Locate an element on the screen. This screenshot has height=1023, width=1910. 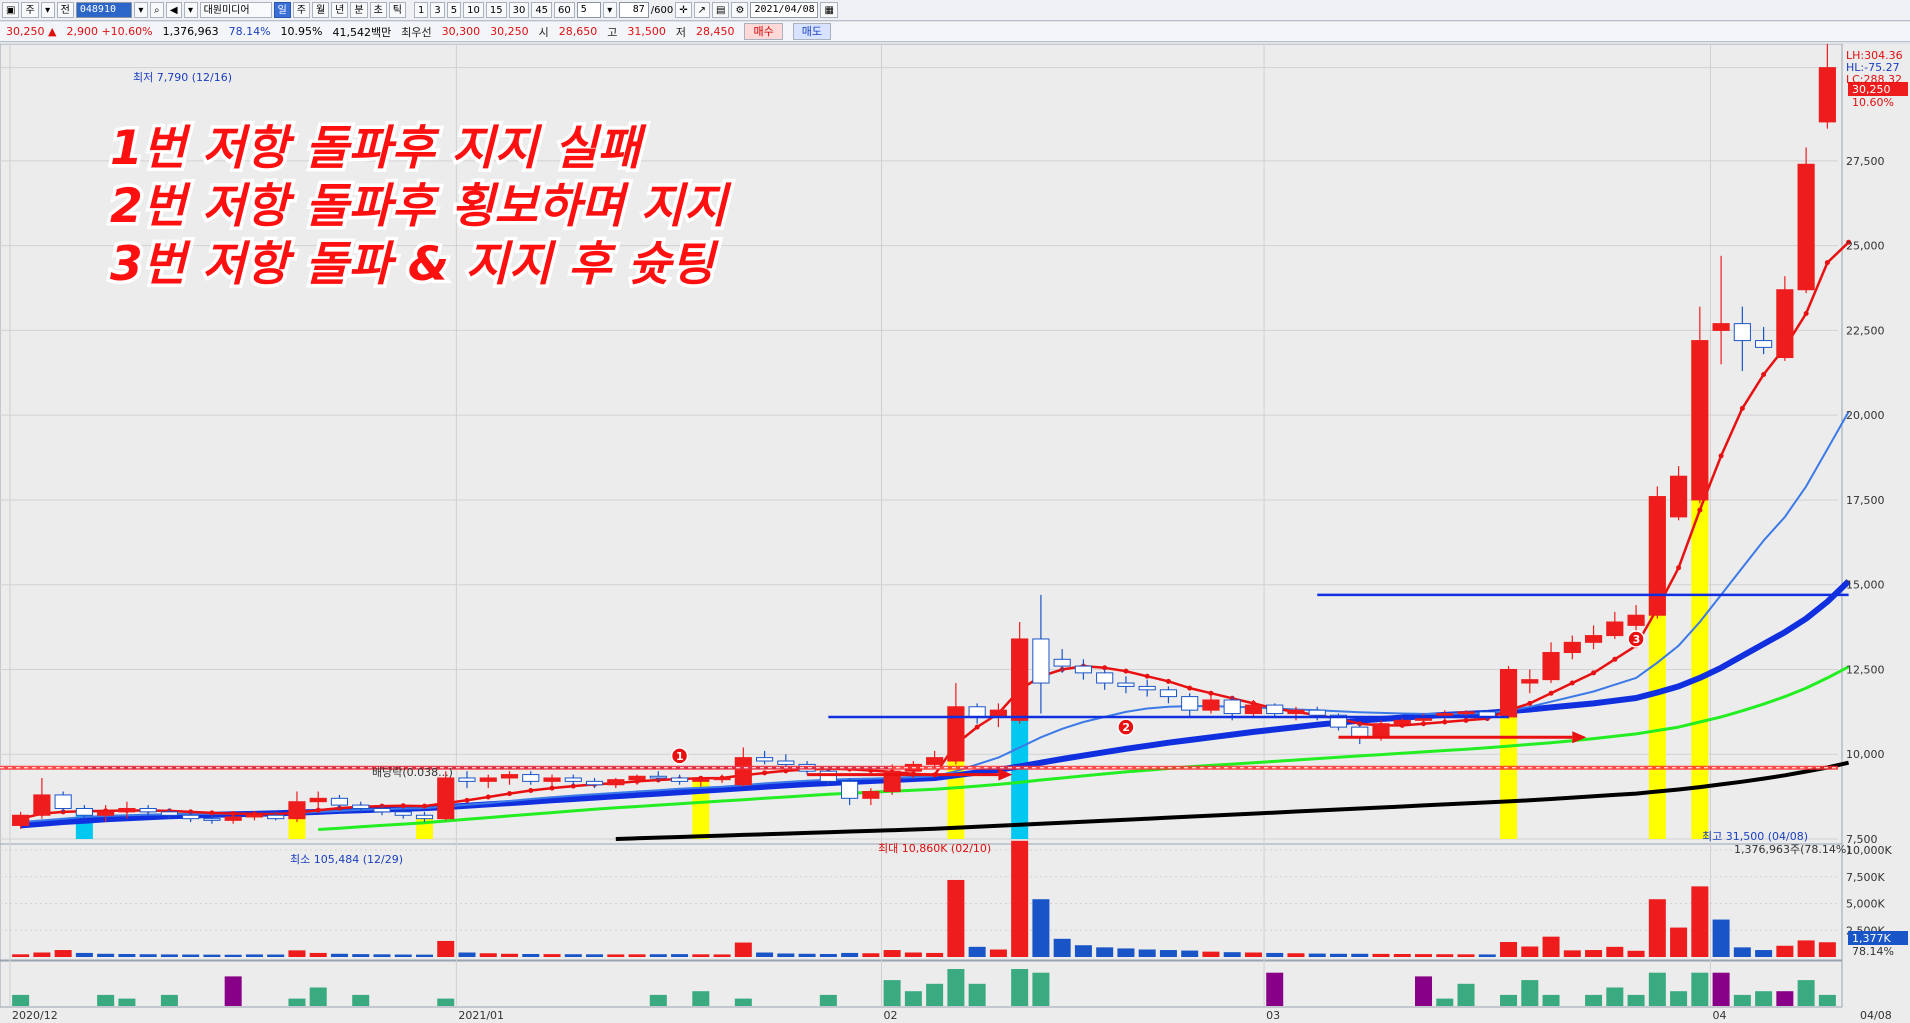
period-tick: 틱 is located at coordinates (397, 10).